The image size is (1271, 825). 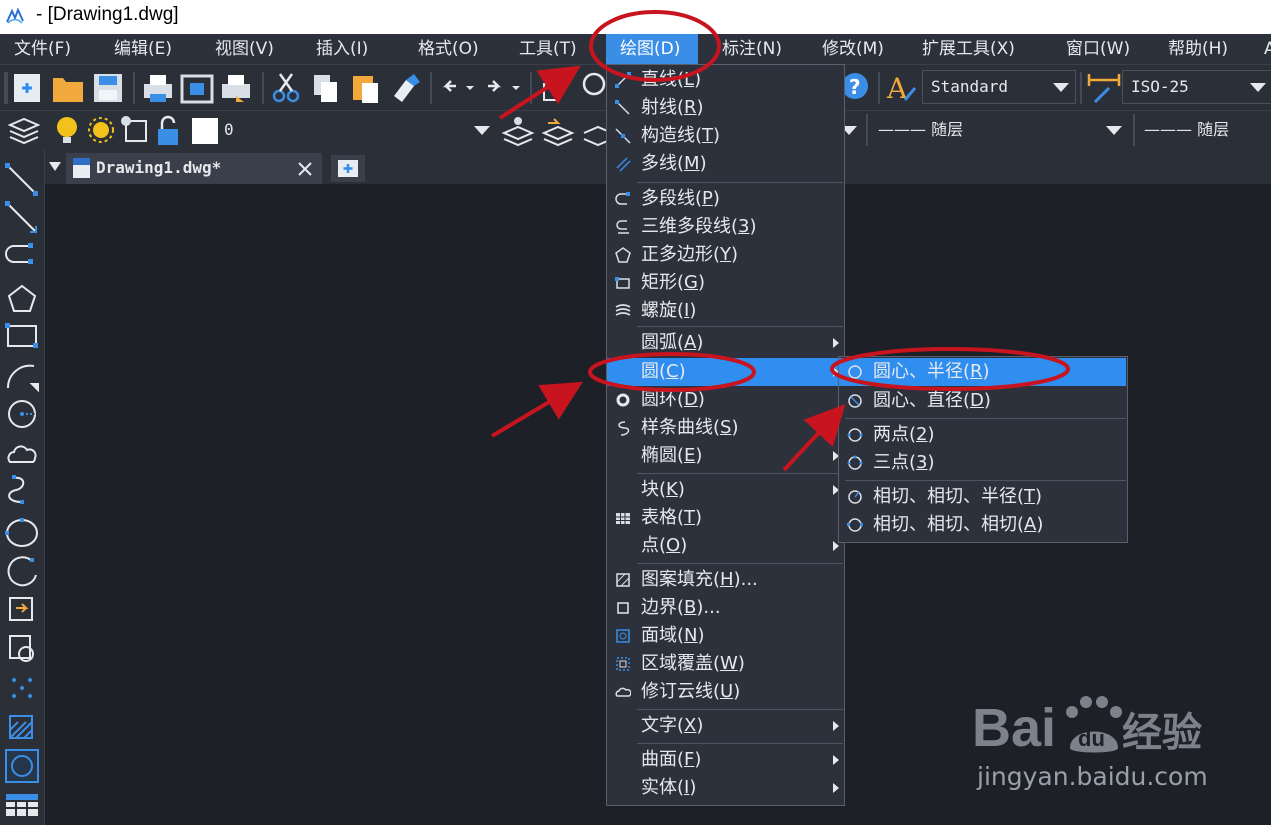 I want to click on menu-item-insert: 插入(I), so click(x=342, y=49).